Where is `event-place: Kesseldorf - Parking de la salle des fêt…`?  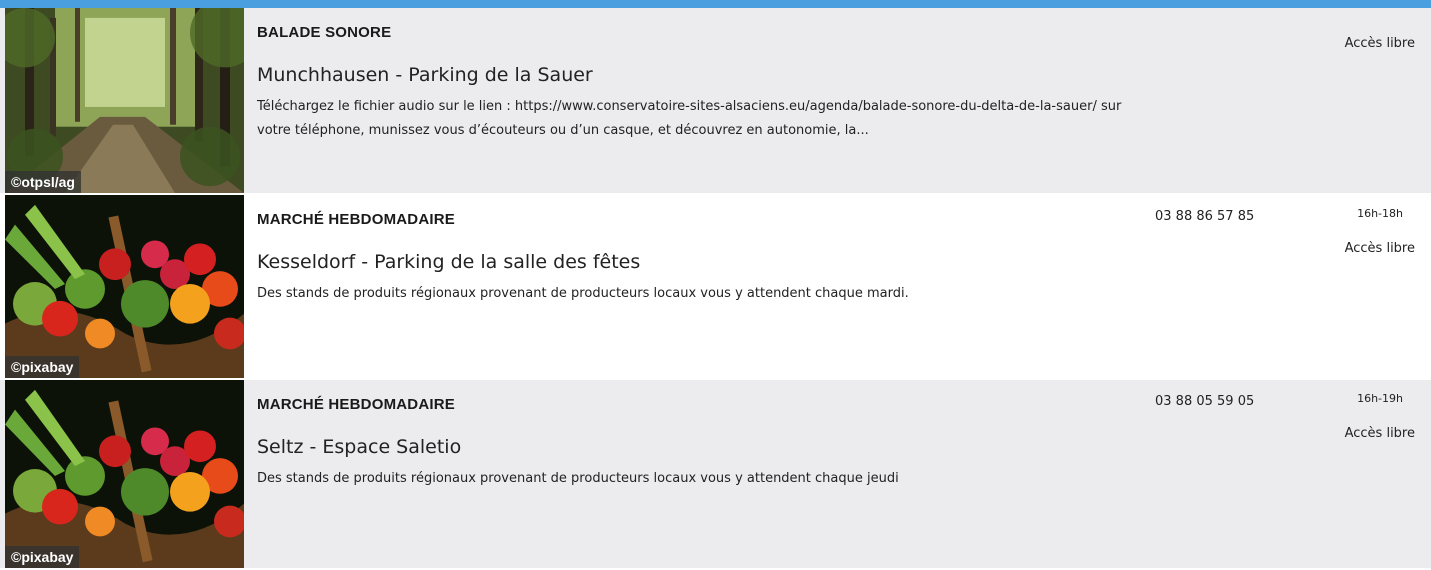 event-place: Kesseldorf - Parking de la salle des fêt… is located at coordinates (448, 262).